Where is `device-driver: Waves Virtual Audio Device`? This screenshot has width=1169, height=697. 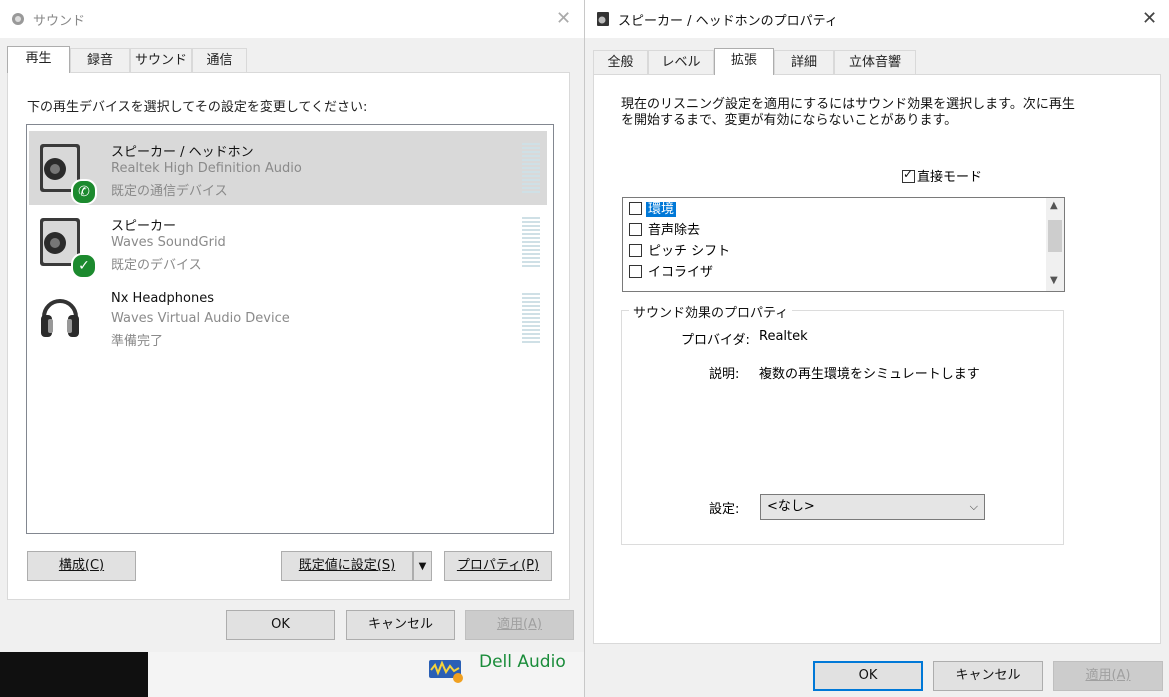
device-driver: Waves Virtual Audio Device is located at coordinates (200, 318).